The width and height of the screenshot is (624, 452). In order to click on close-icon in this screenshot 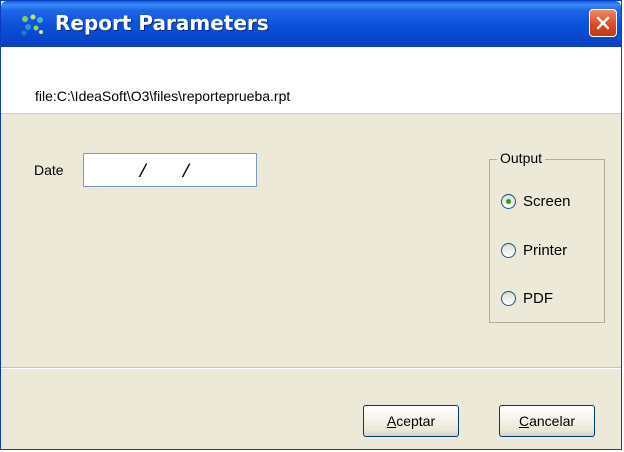, I will do `click(603, 23)`.